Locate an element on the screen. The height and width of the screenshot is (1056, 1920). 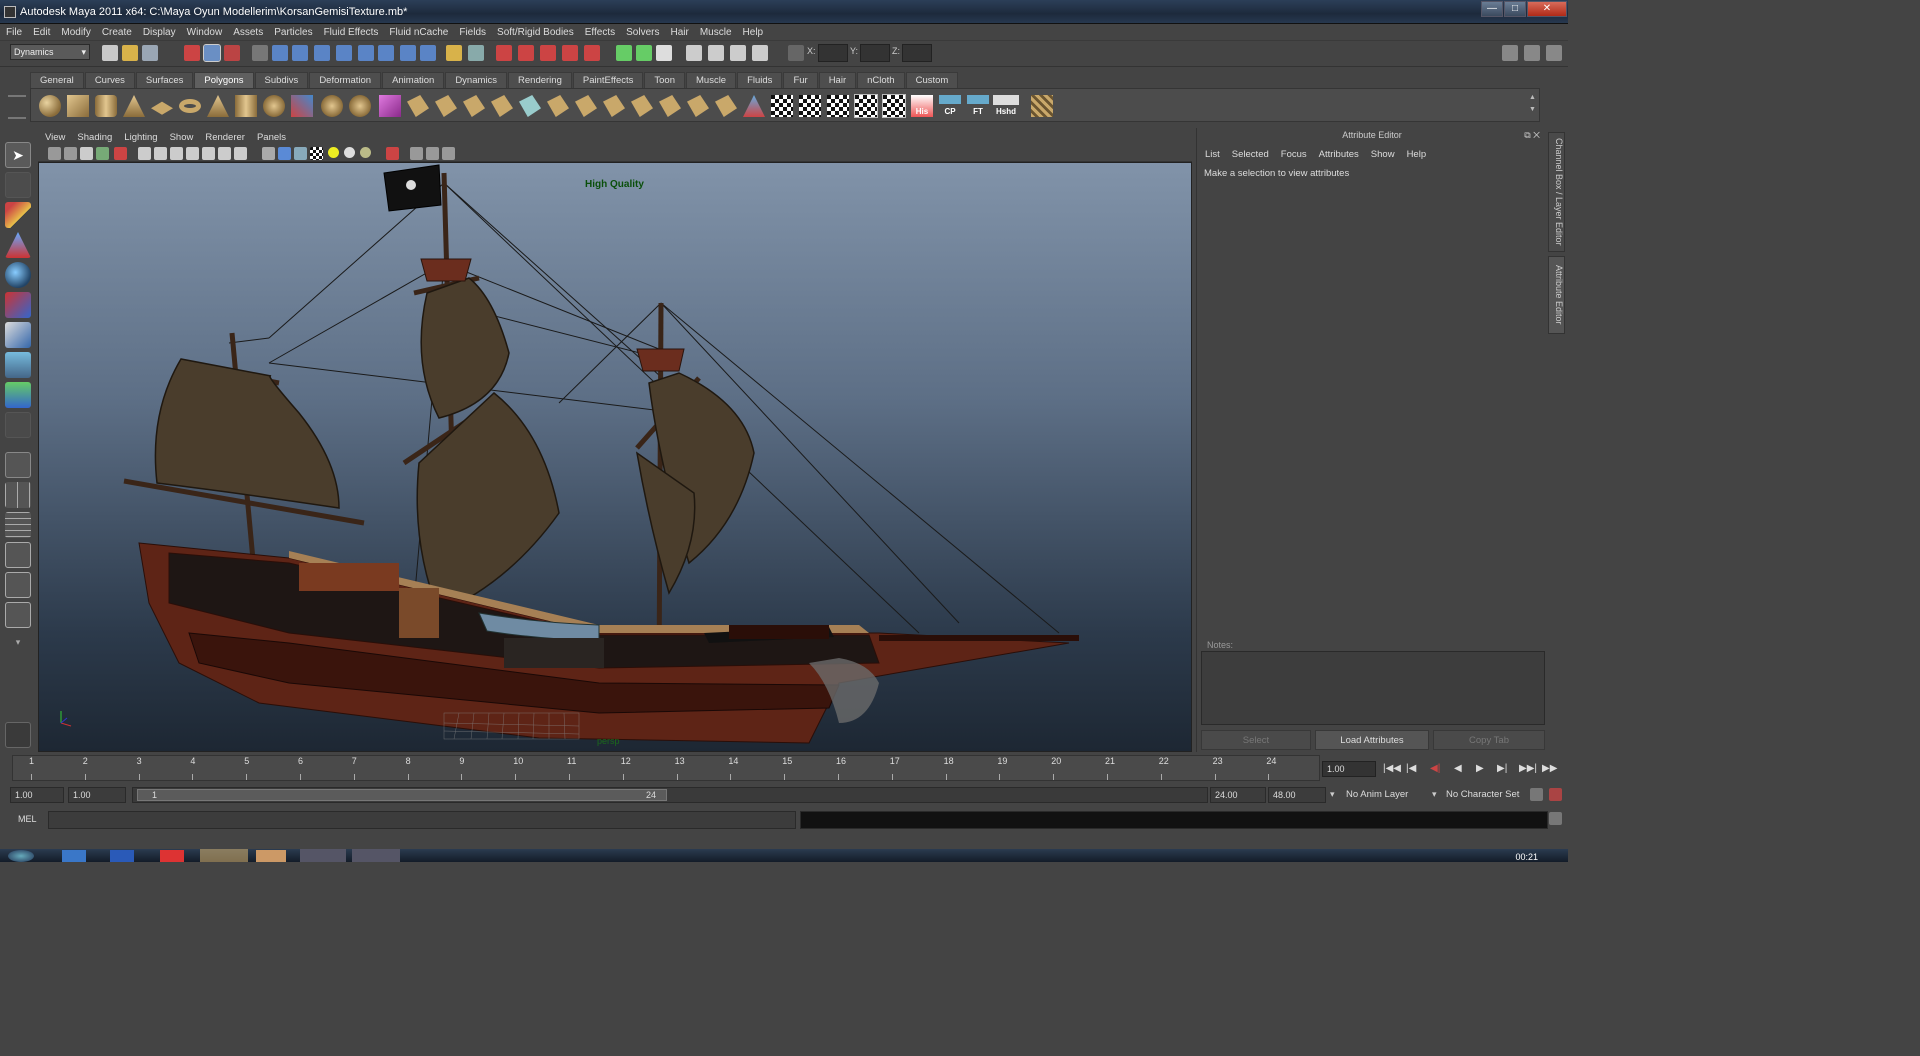
taskbar-media-icon is located at coordinates (376, 855).